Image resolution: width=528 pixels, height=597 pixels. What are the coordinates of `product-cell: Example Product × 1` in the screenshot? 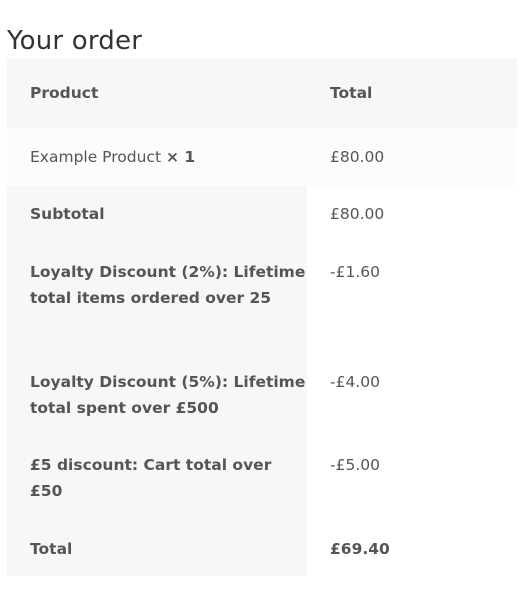 It's located at (157, 157).